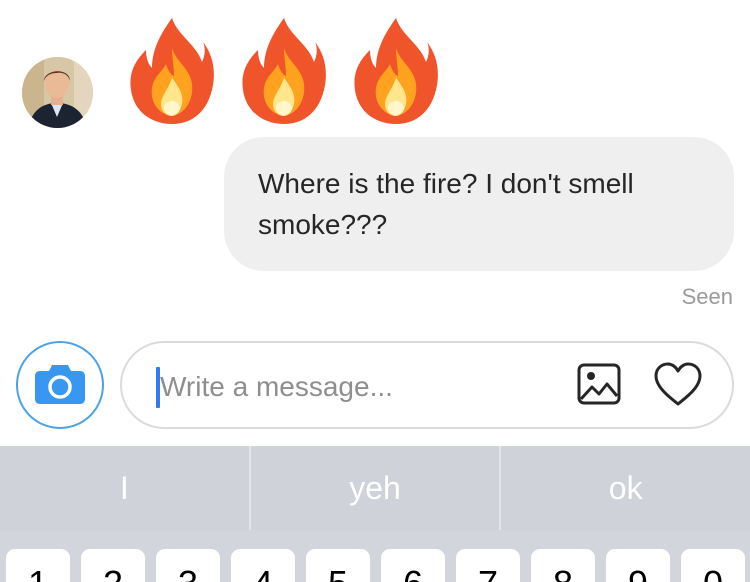  What do you see at coordinates (188, 565) in the screenshot?
I see `key-3: 3` at bounding box center [188, 565].